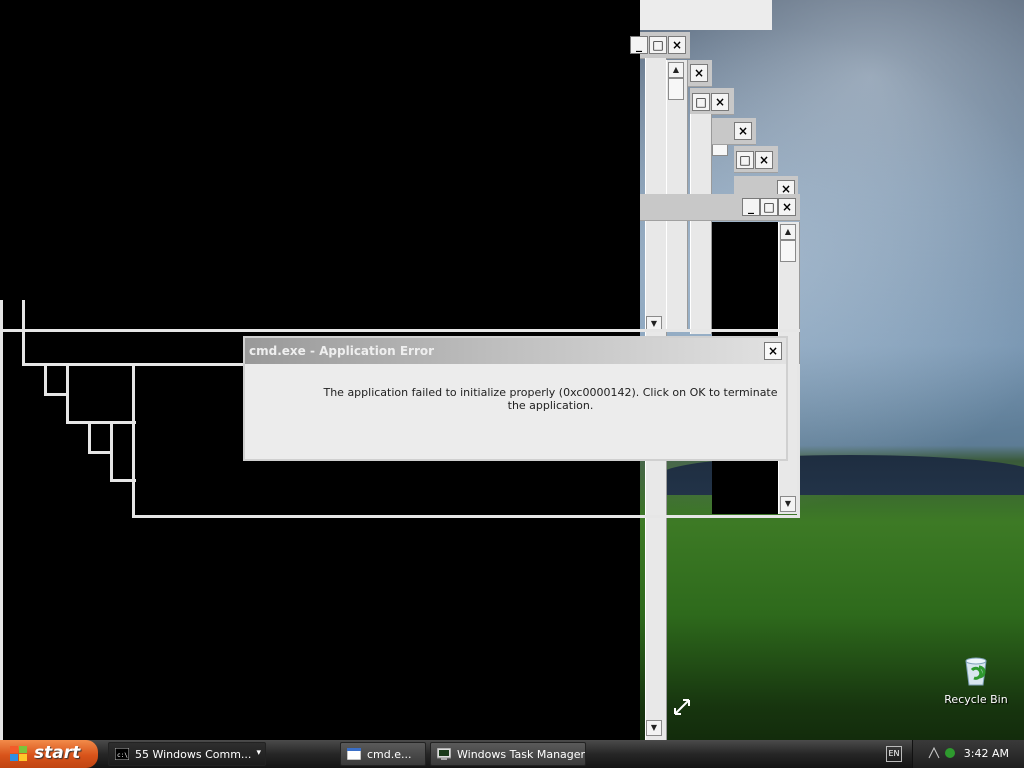  I want to click on system-tray: 3:42 AM, so click(968, 754).